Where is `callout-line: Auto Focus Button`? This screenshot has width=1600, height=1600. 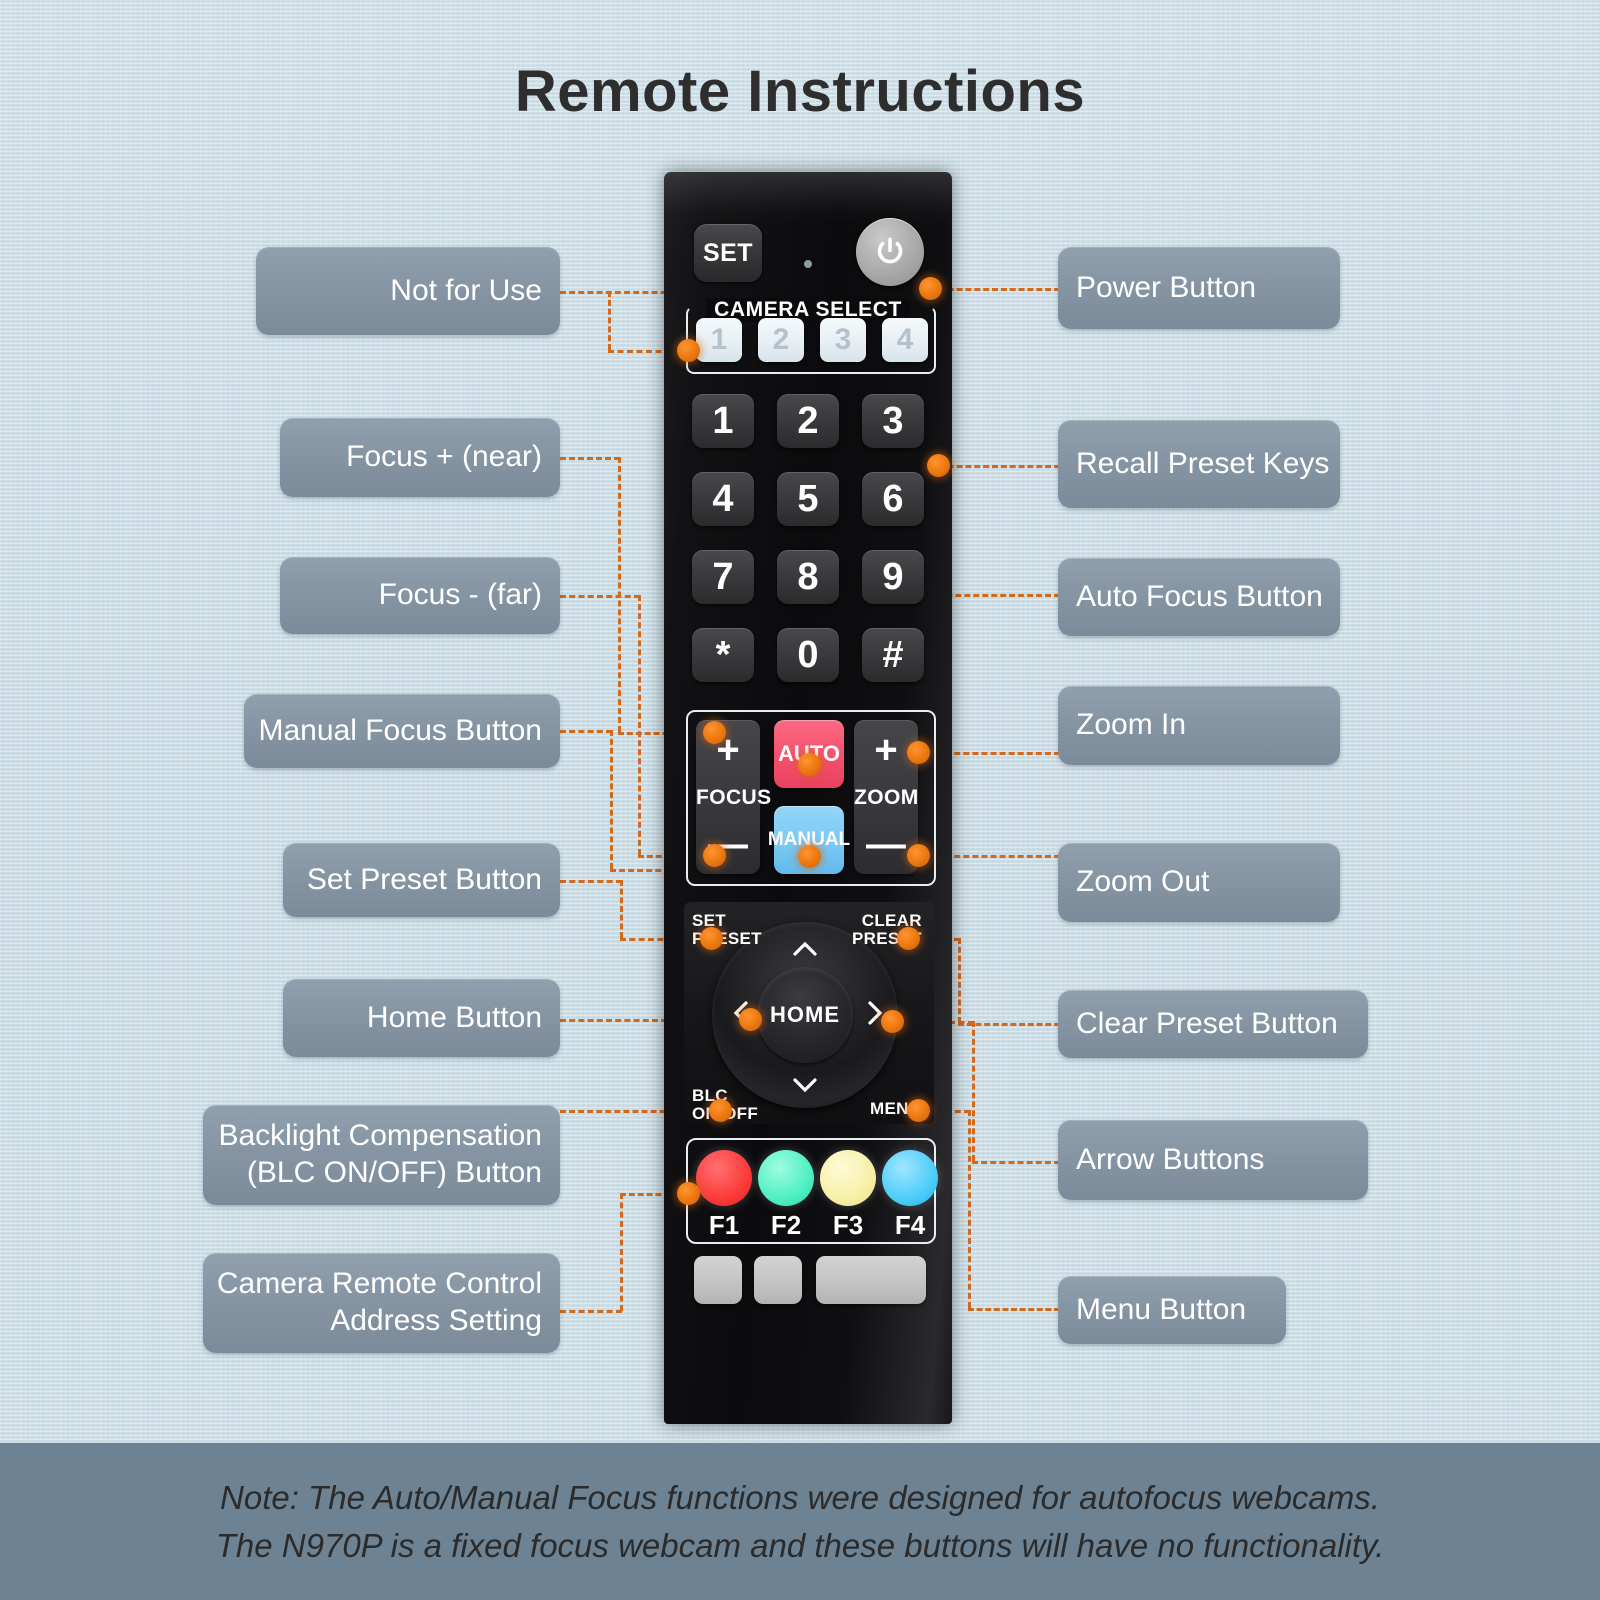
callout-line: Auto Focus Button is located at coordinates (1199, 596).